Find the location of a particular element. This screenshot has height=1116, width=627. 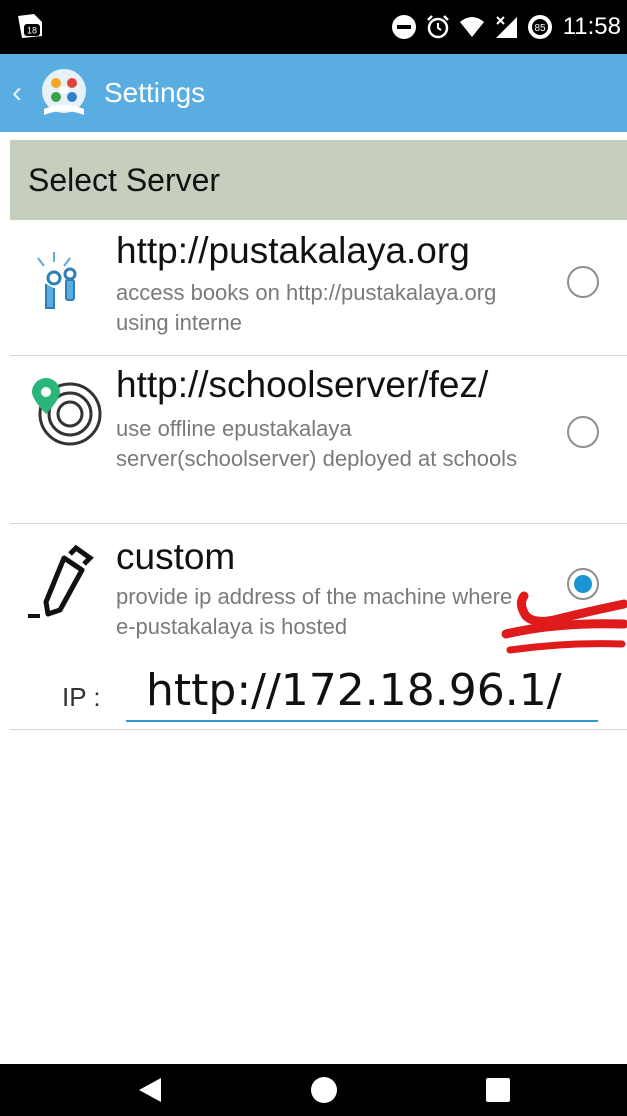

notification-badge-icon: 18 is located at coordinates (30, 26).